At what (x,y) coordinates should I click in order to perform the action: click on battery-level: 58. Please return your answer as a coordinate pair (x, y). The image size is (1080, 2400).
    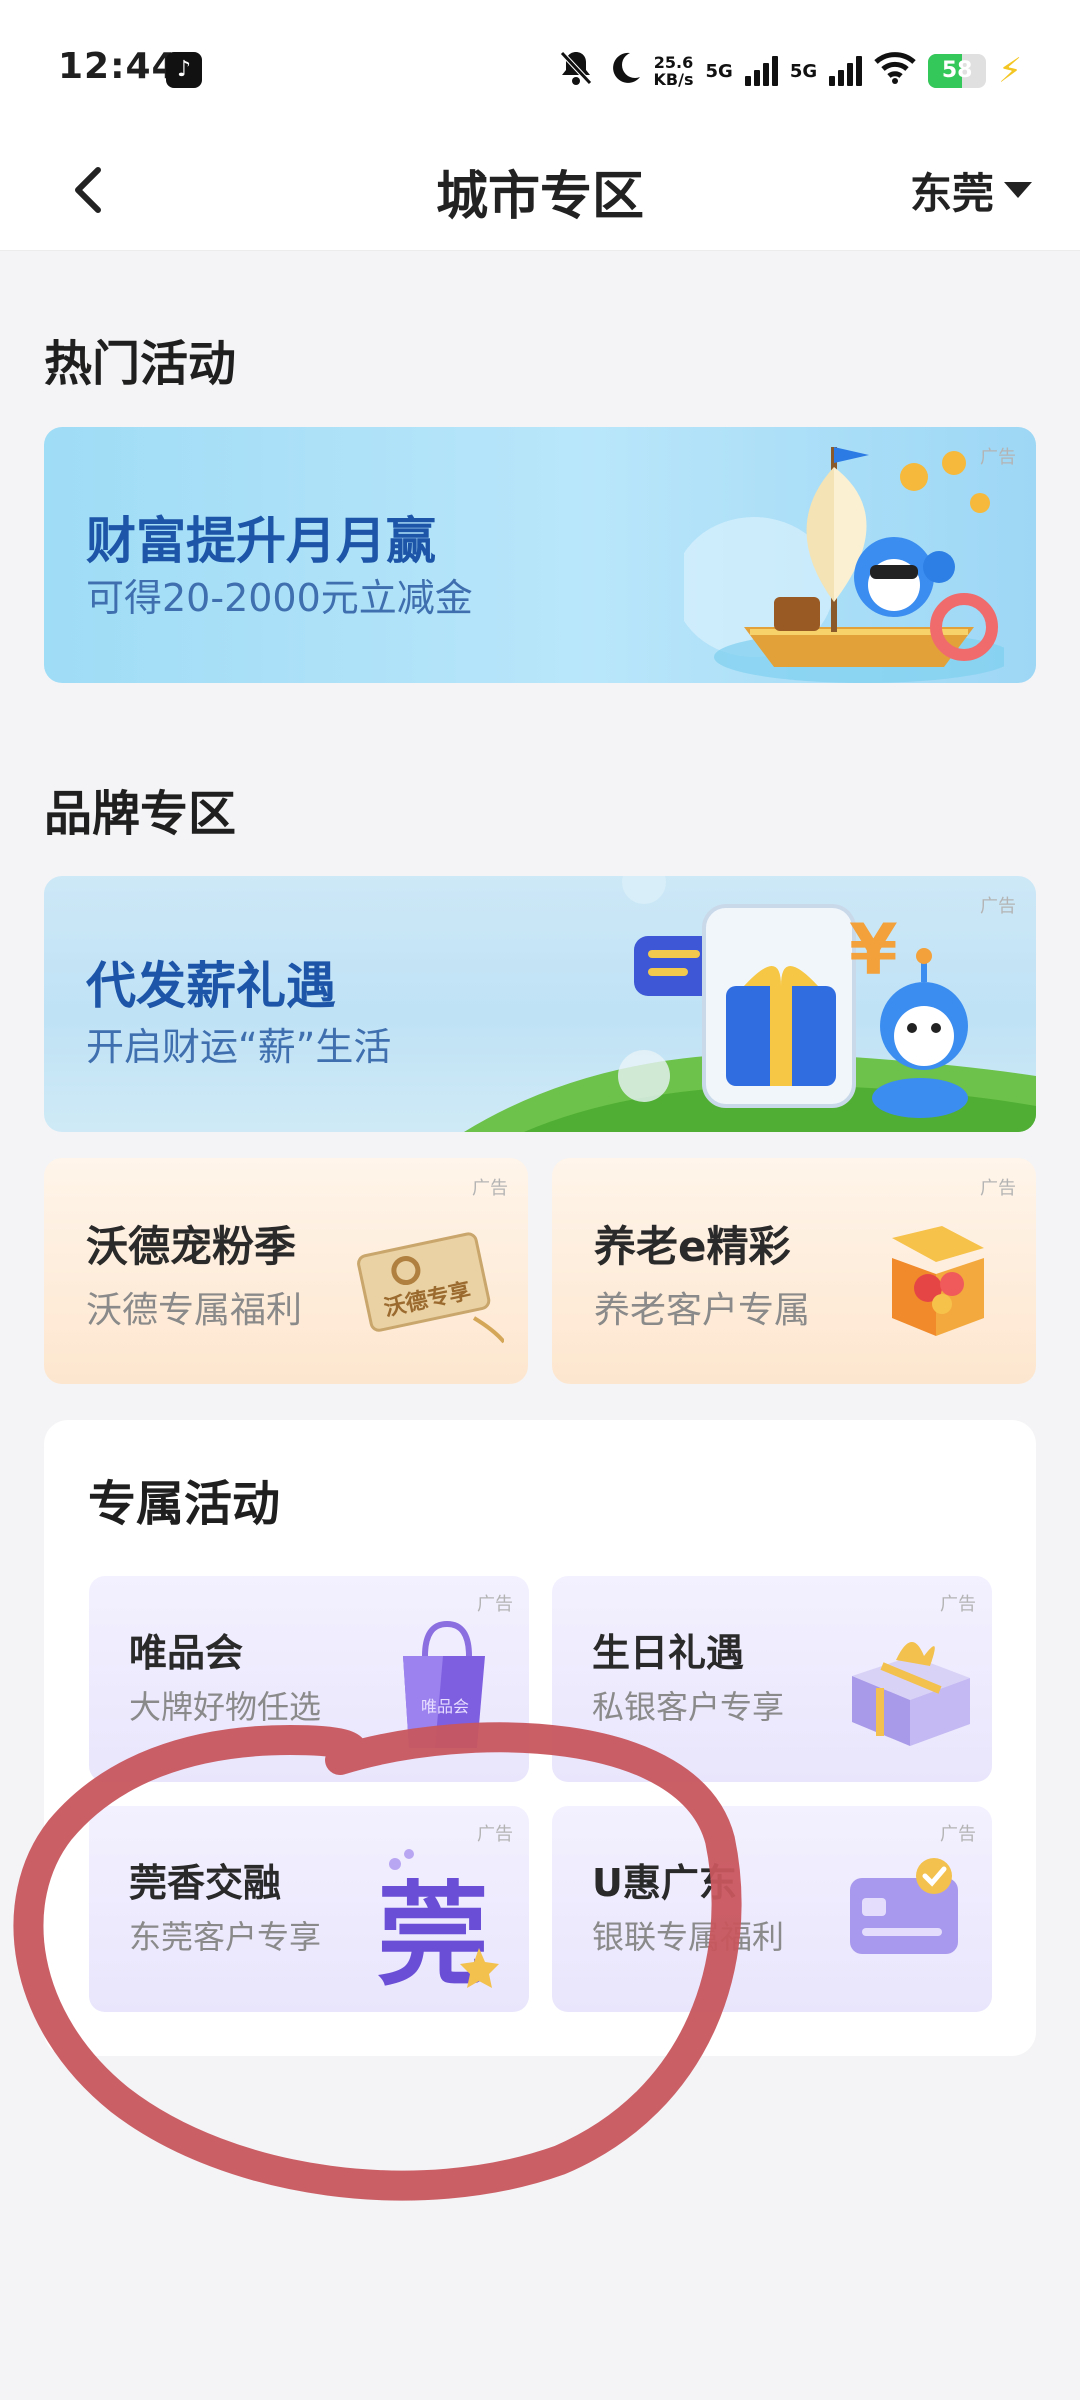
    Looking at the image, I should click on (957, 70).